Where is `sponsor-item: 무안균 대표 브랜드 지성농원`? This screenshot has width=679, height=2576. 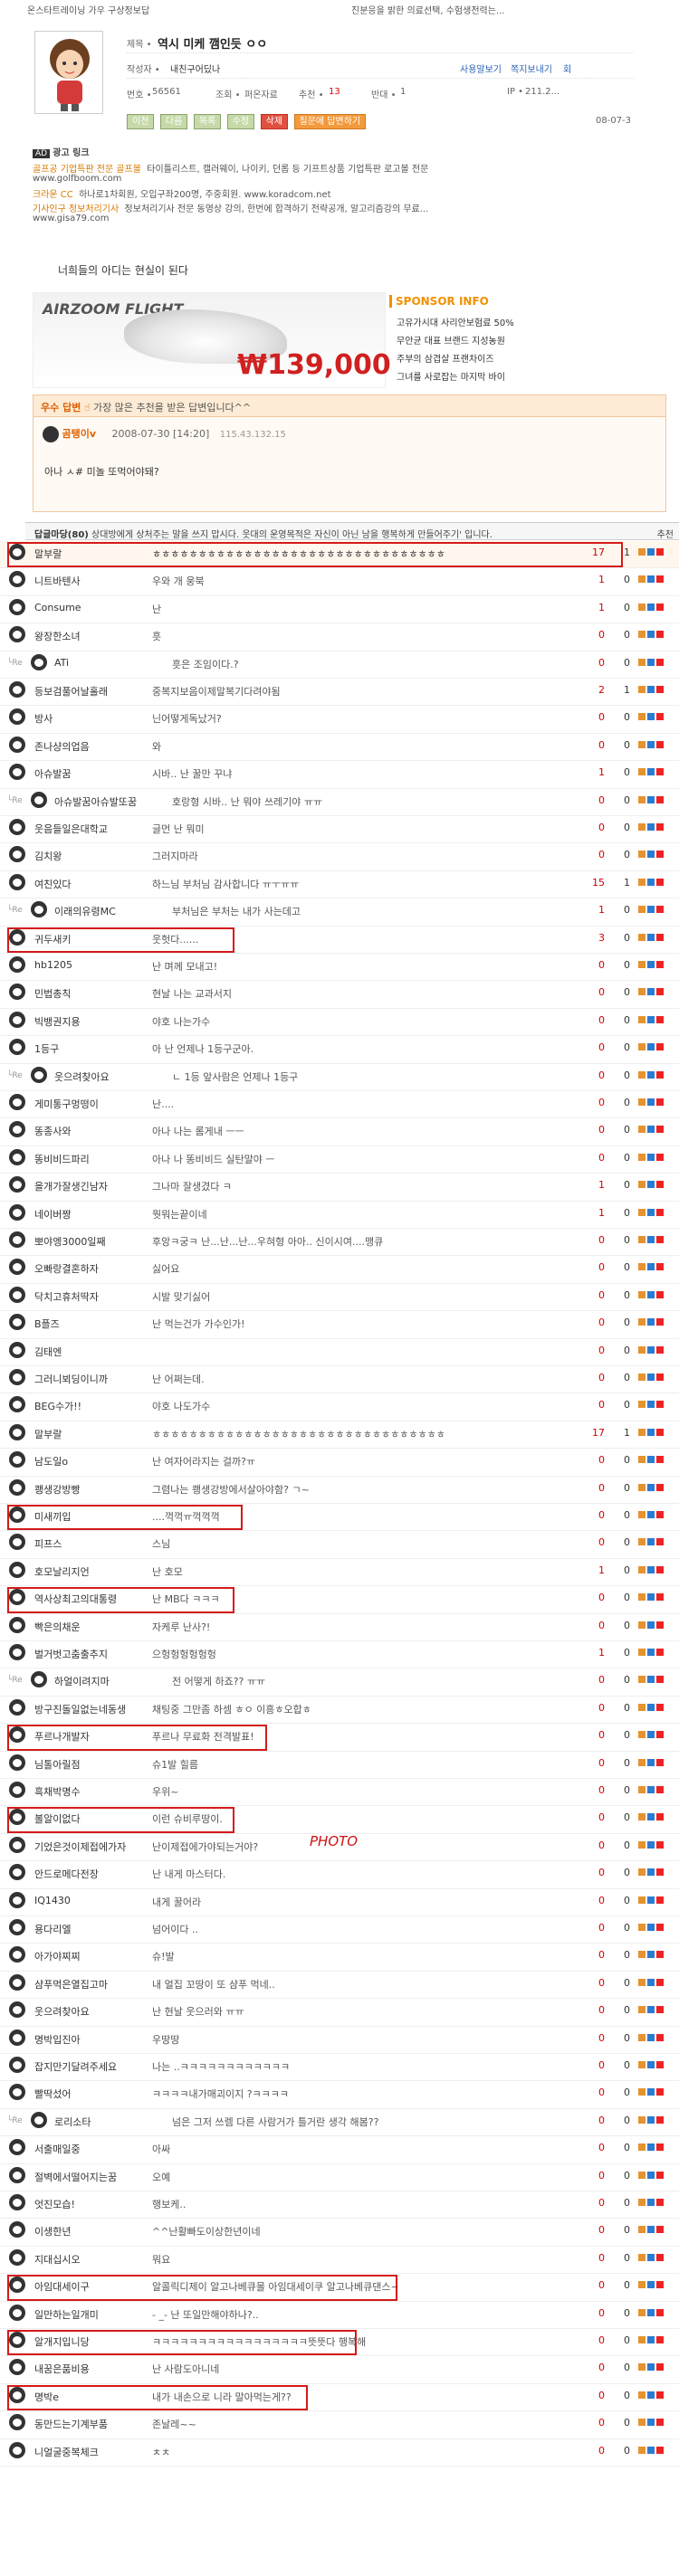 sponsor-item: 무안균 대표 브랜드 지성농원 is located at coordinates (451, 340).